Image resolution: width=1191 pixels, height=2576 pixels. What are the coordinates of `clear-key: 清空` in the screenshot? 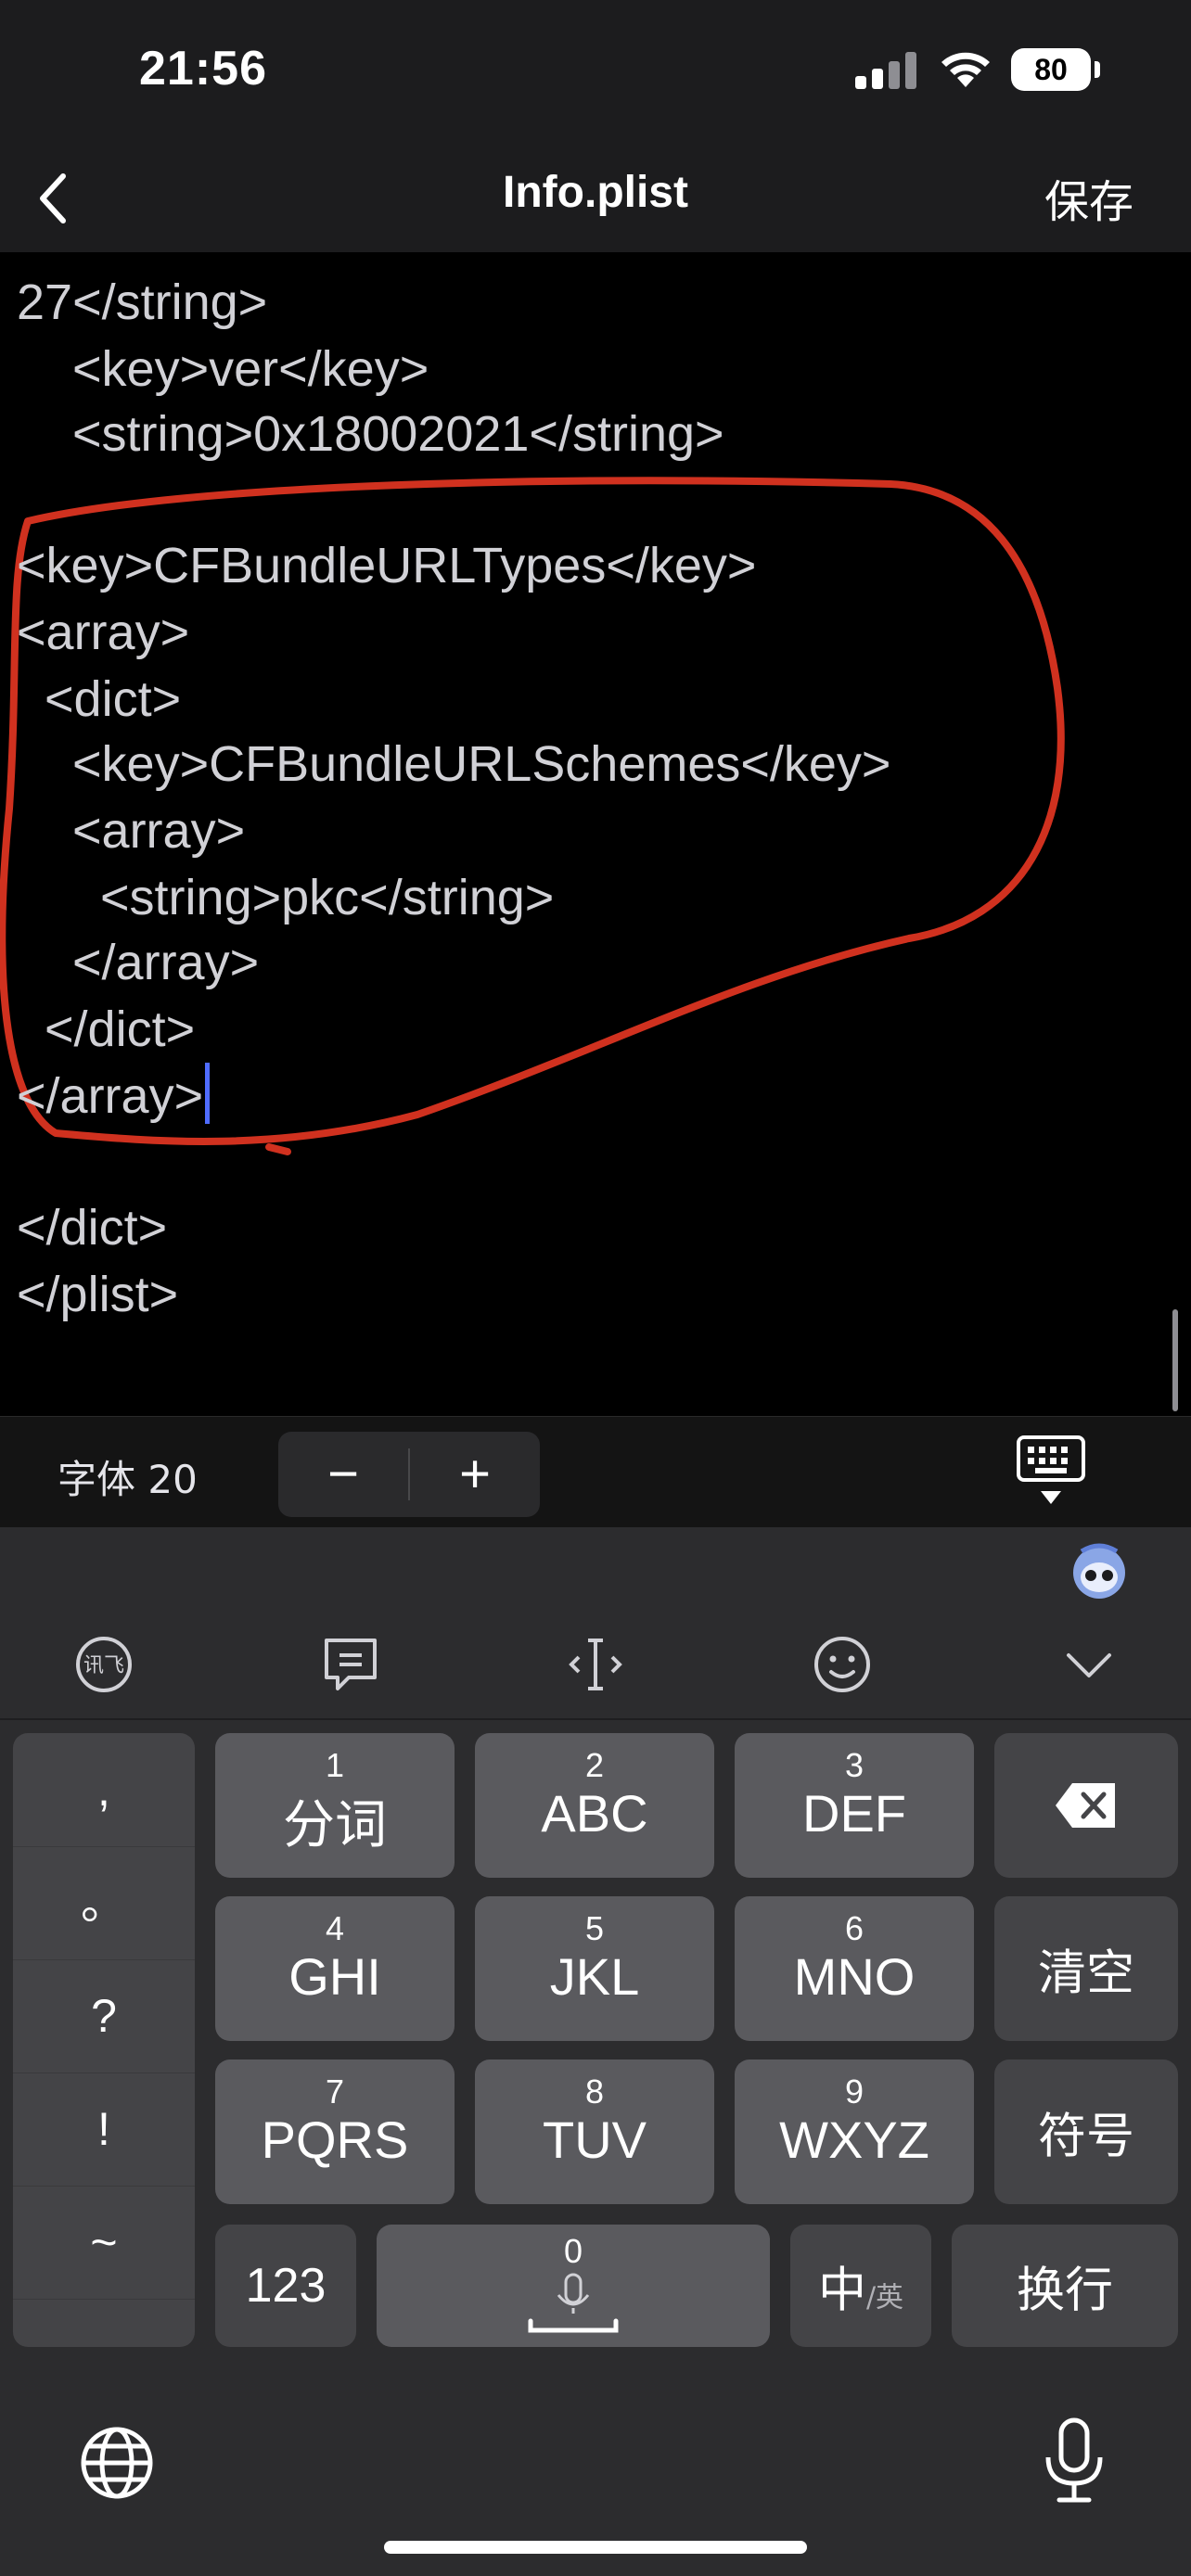 It's located at (1086, 1968).